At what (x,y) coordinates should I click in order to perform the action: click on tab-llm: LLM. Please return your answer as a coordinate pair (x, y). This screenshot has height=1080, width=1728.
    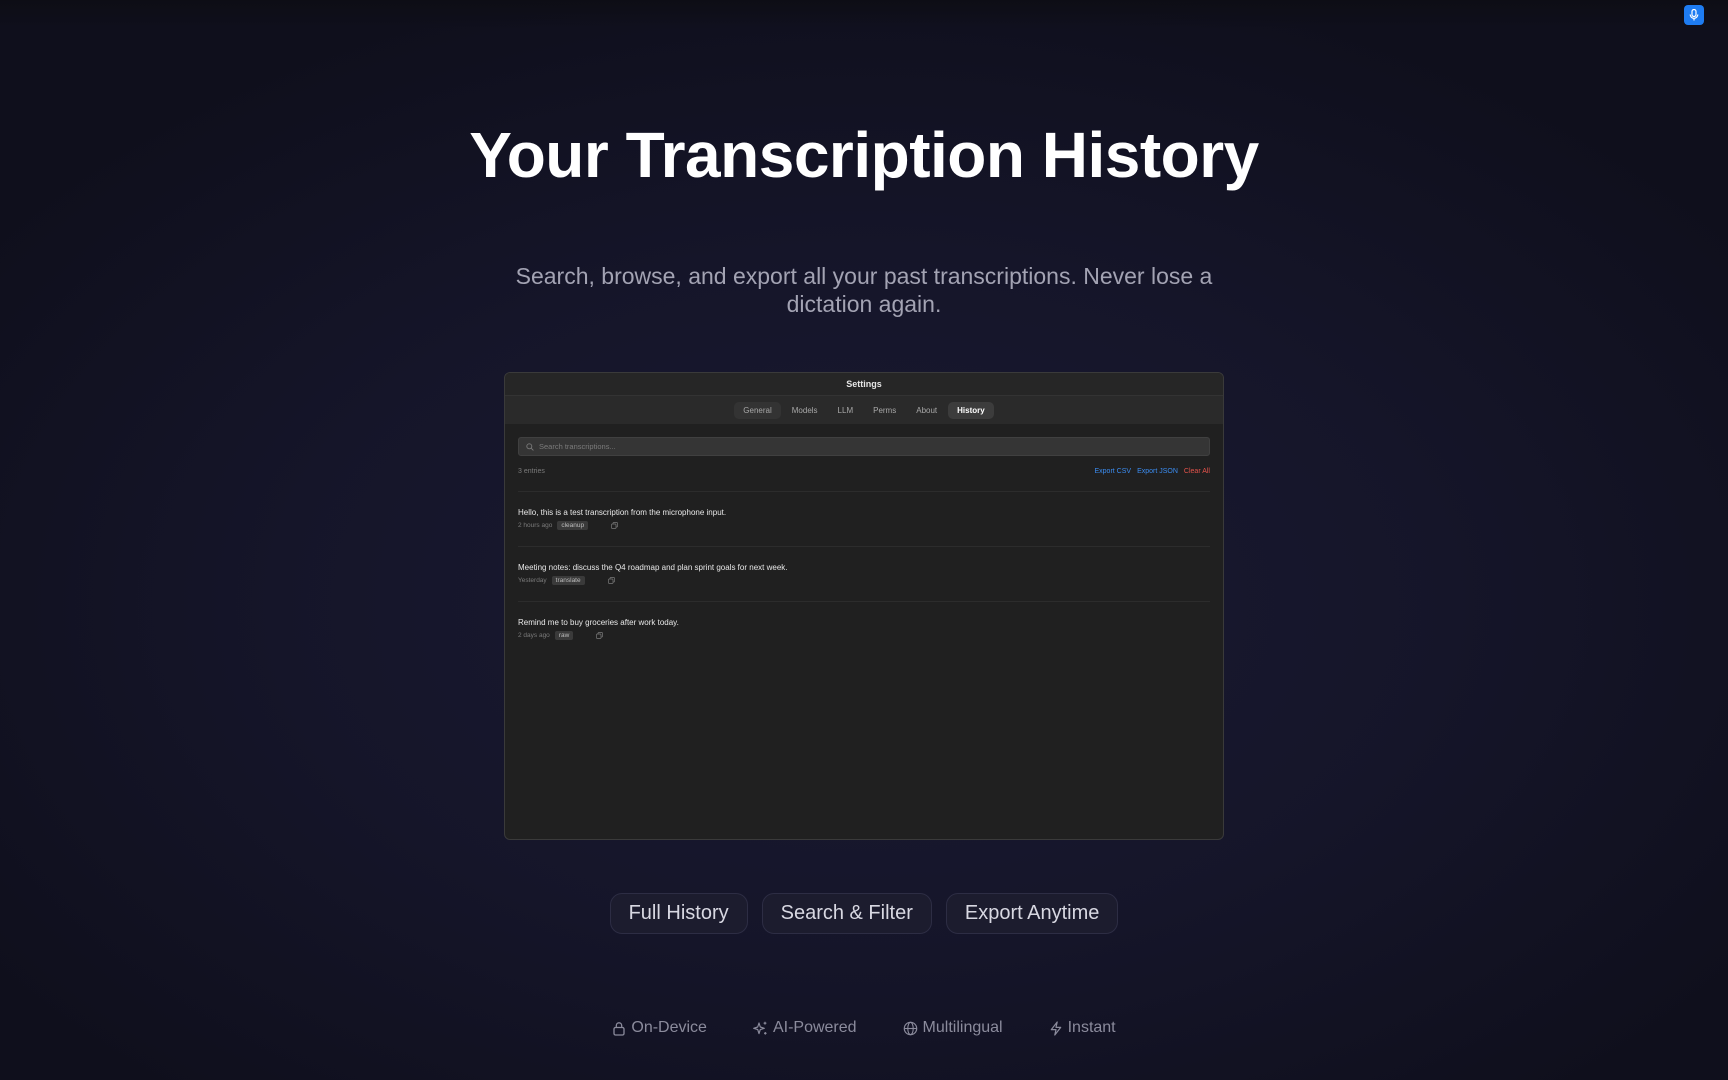
    Looking at the image, I should click on (846, 410).